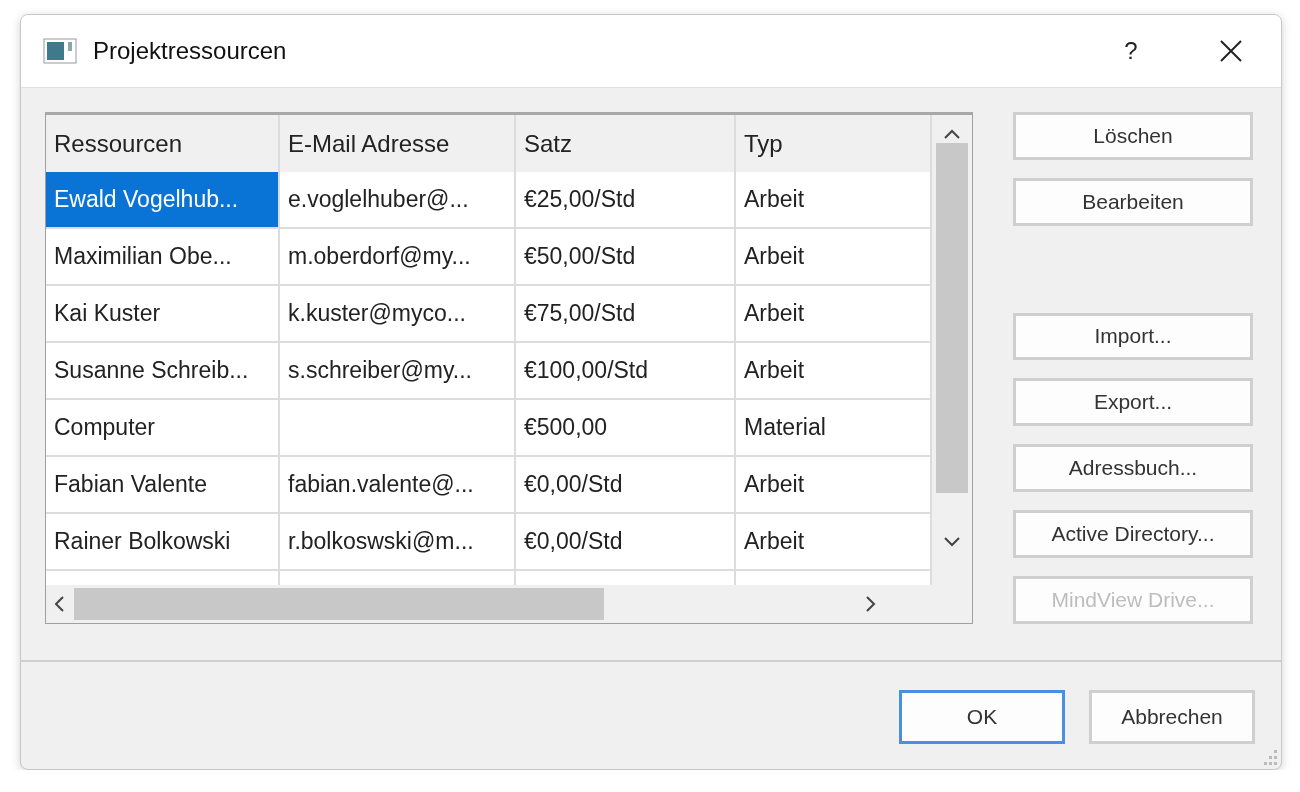 This screenshot has height=792, width=1300. Describe the element at coordinates (163, 145) in the screenshot. I see `column-header: Ressourcen` at that location.